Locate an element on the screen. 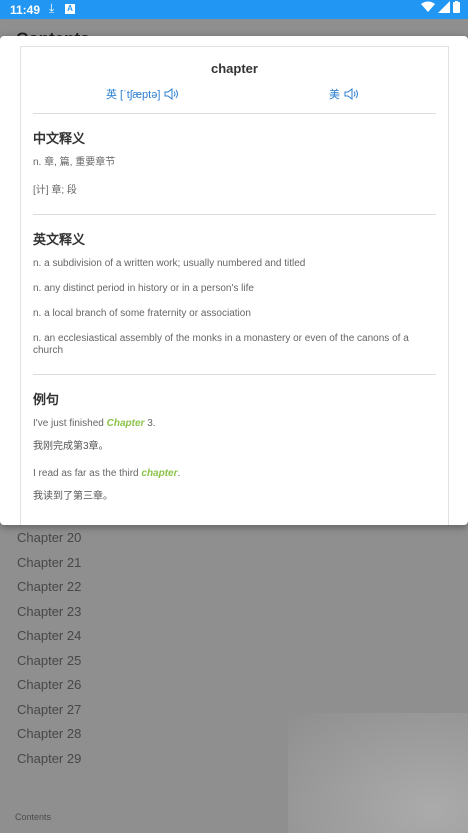  chapter-item: Chapter 20 is located at coordinates (49, 538).